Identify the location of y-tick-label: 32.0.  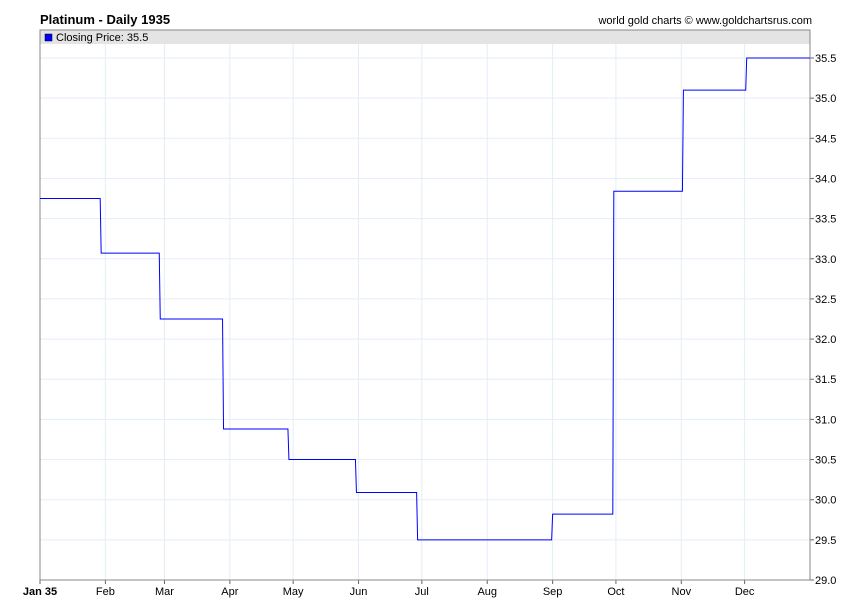
(825, 340).